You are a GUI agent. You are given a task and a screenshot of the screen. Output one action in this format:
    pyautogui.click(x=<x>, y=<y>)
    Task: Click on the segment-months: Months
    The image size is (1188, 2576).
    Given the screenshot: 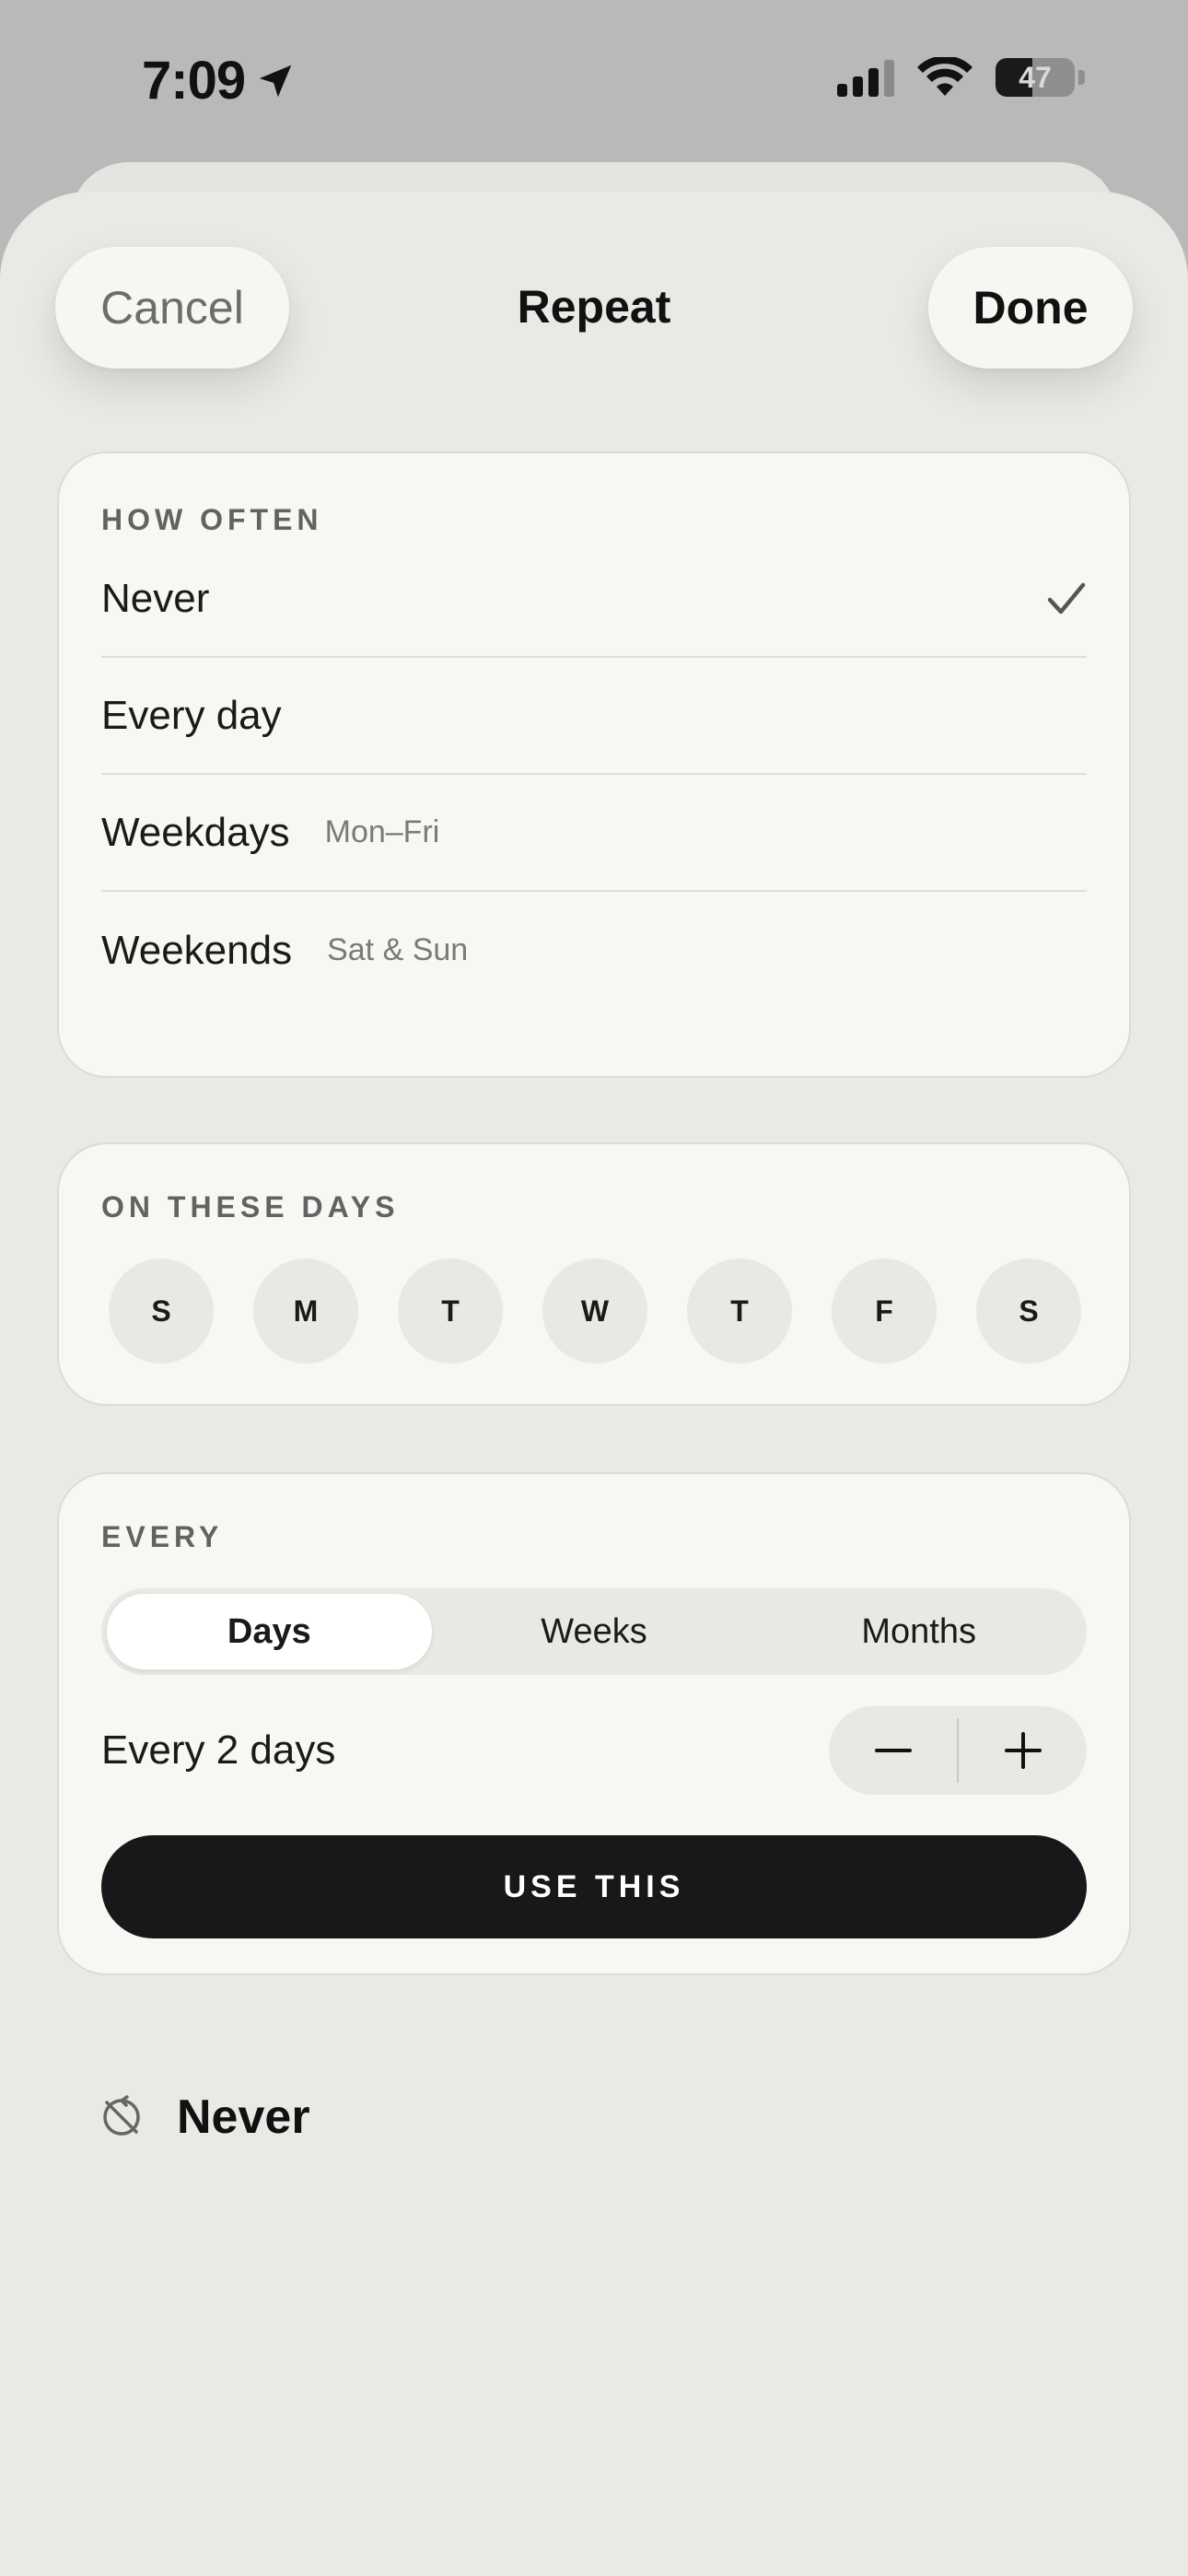 What is the action you would take?
    pyautogui.click(x=918, y=1631)
    